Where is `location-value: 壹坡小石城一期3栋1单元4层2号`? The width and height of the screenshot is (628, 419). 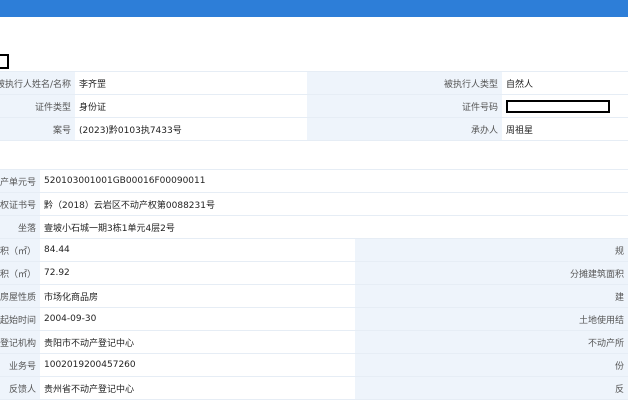 location-value: 壹坡小石城一期3栋1单元4层2号 is located at coordinates (334, 227).